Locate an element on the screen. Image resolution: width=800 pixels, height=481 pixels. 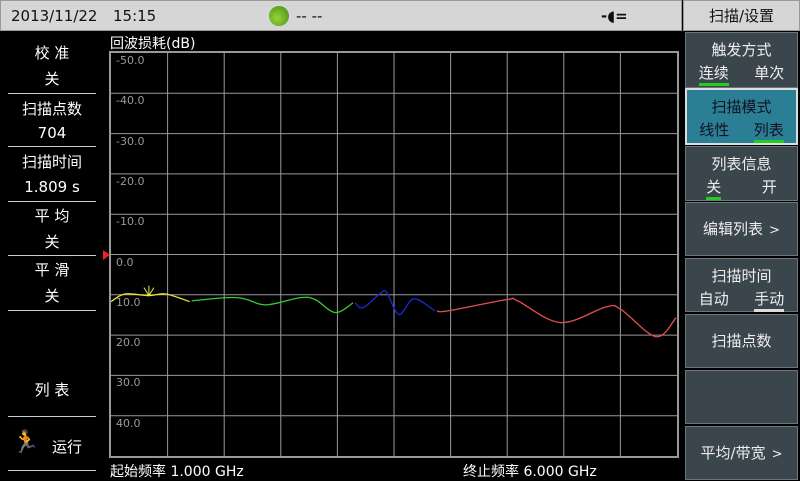
points-value: 704 is located at coordinates (52, 133).